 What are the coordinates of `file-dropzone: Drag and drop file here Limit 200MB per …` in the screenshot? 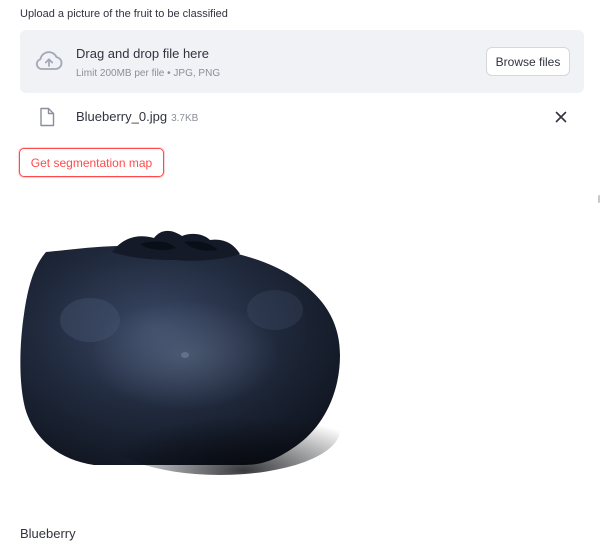 It's located at (302, 61).